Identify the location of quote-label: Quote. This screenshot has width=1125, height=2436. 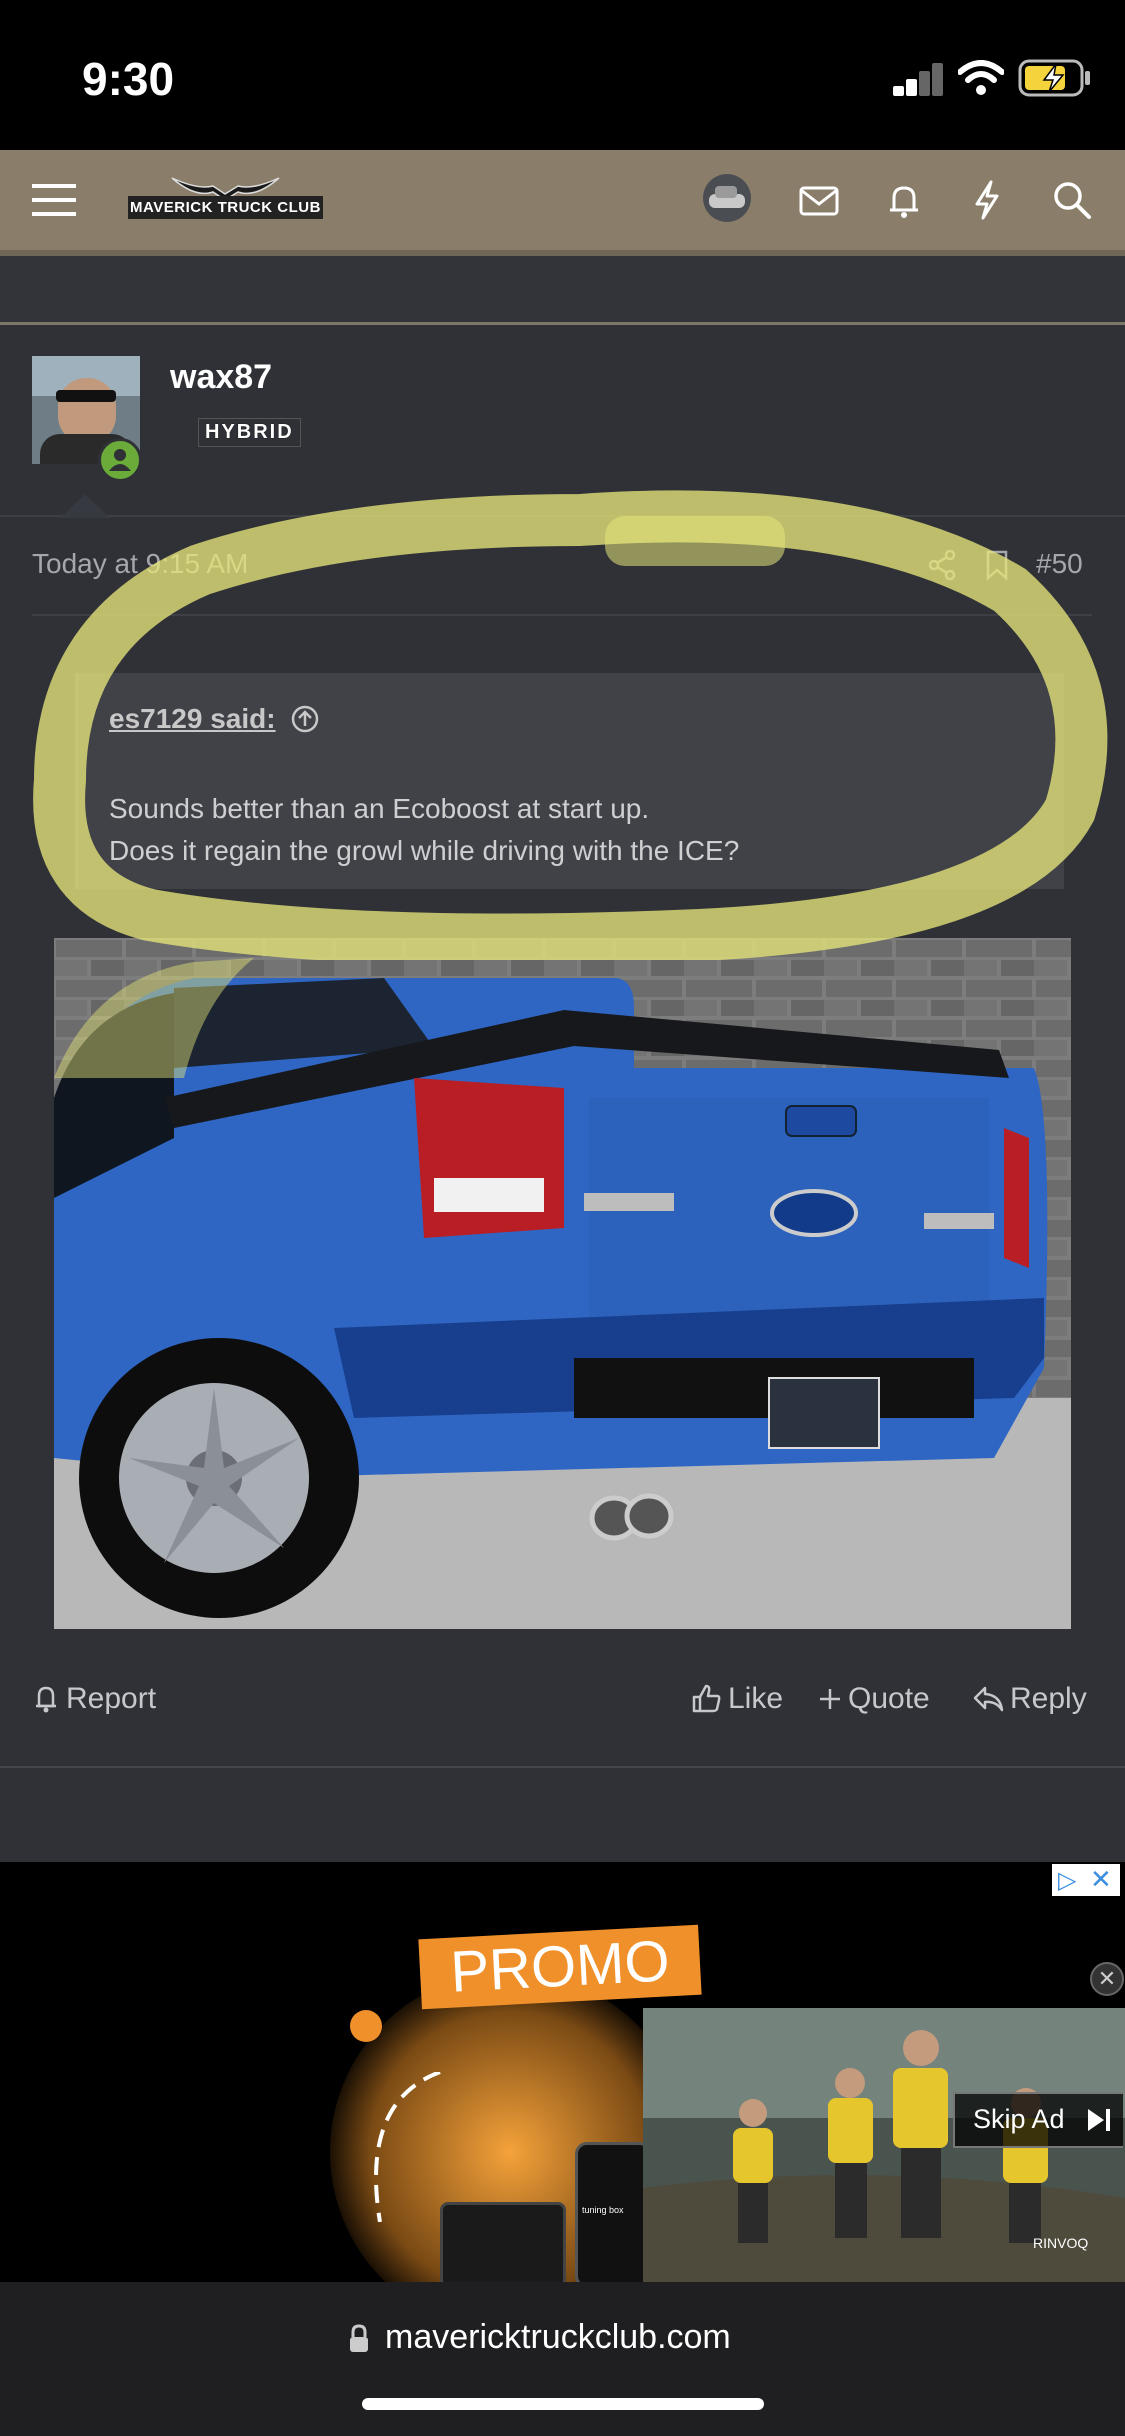
(889, 1698).